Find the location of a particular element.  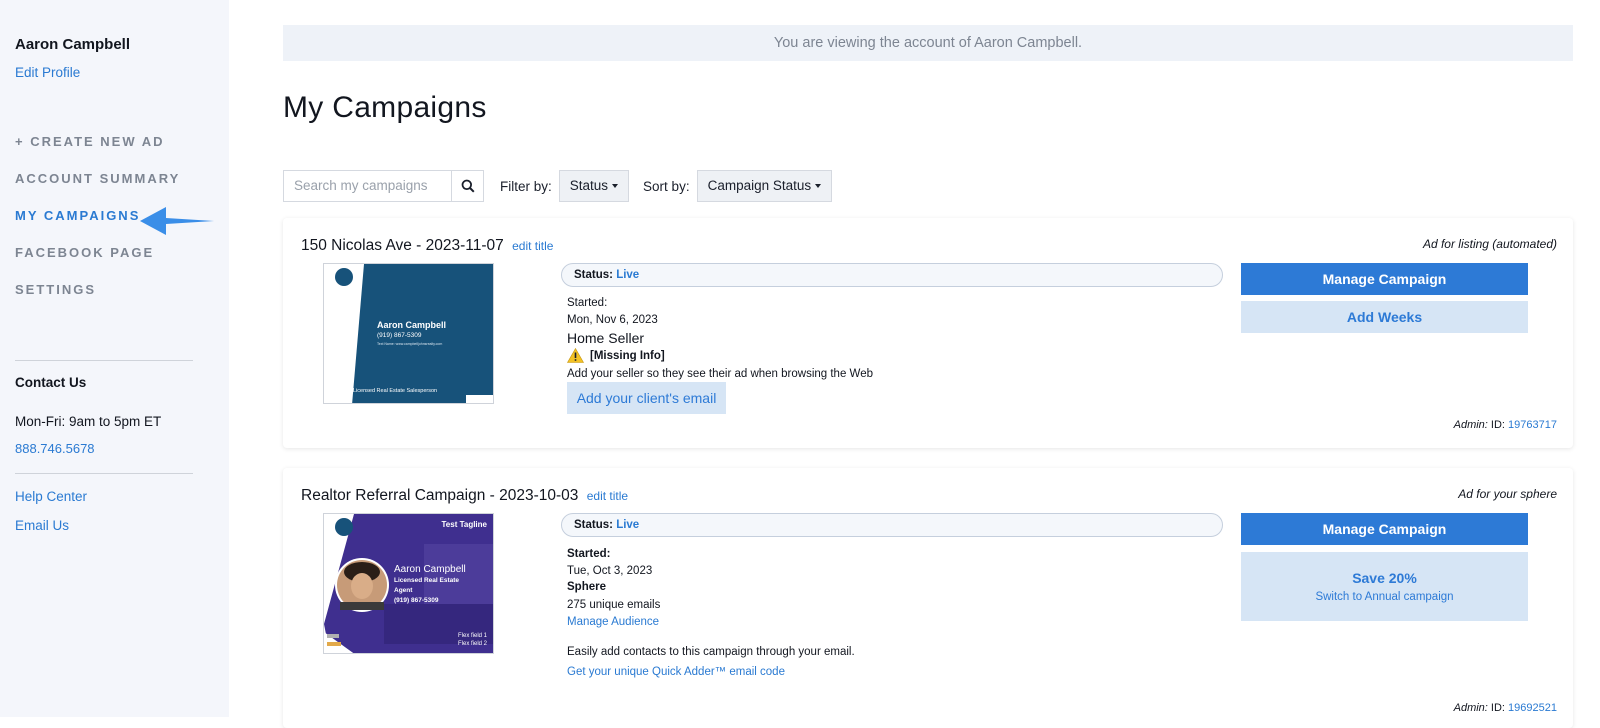

save-20-button: Save 20% Switch to Annual campaign is located at coordinates (1384, 586).